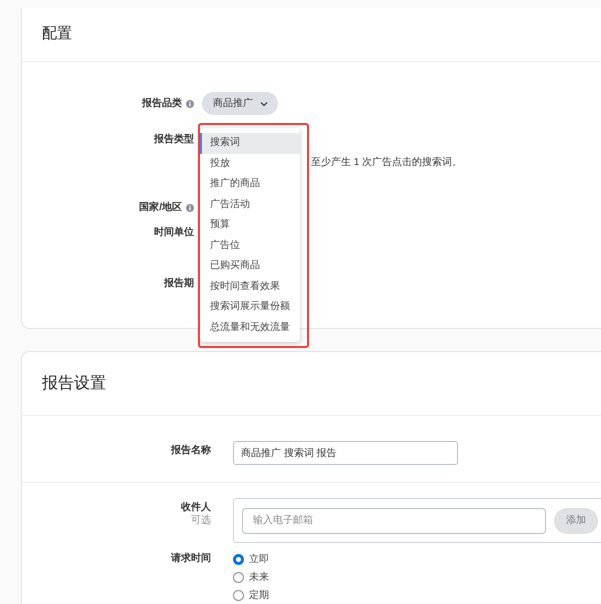 The height and width of the screenshot is (604, 601). Describe the element at coordinates (576, 521) in the screenshot. I see `add-button: 添加` at that location.